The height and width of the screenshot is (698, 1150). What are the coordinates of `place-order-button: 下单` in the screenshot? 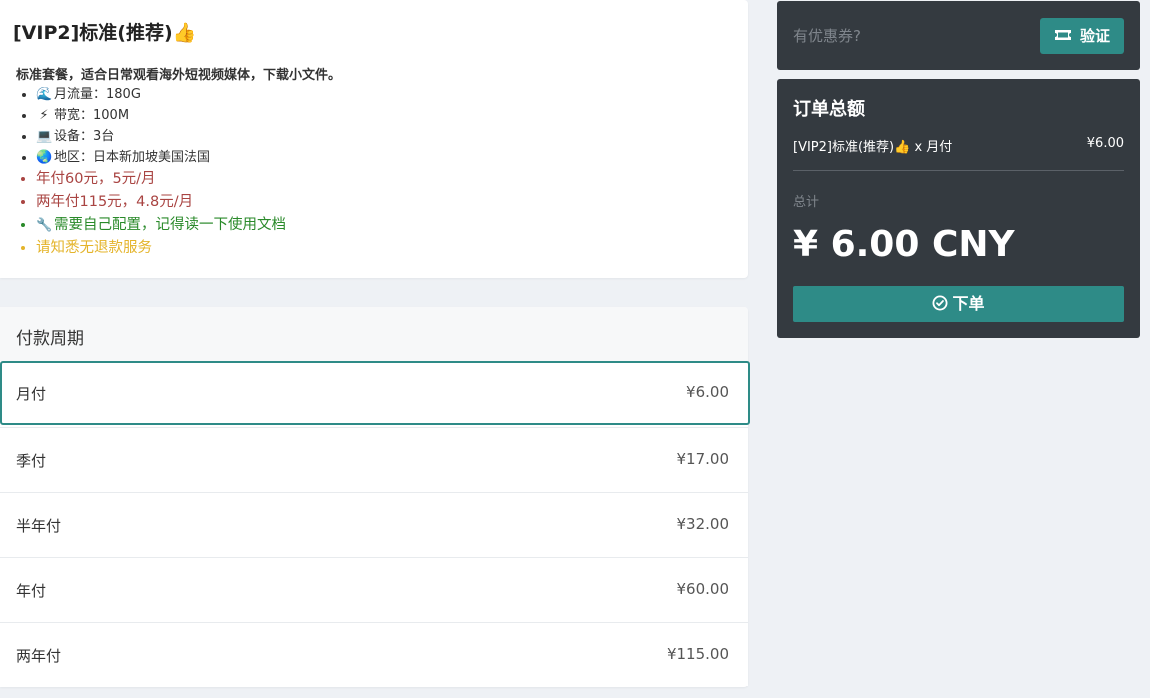 It's located at (958, 304).